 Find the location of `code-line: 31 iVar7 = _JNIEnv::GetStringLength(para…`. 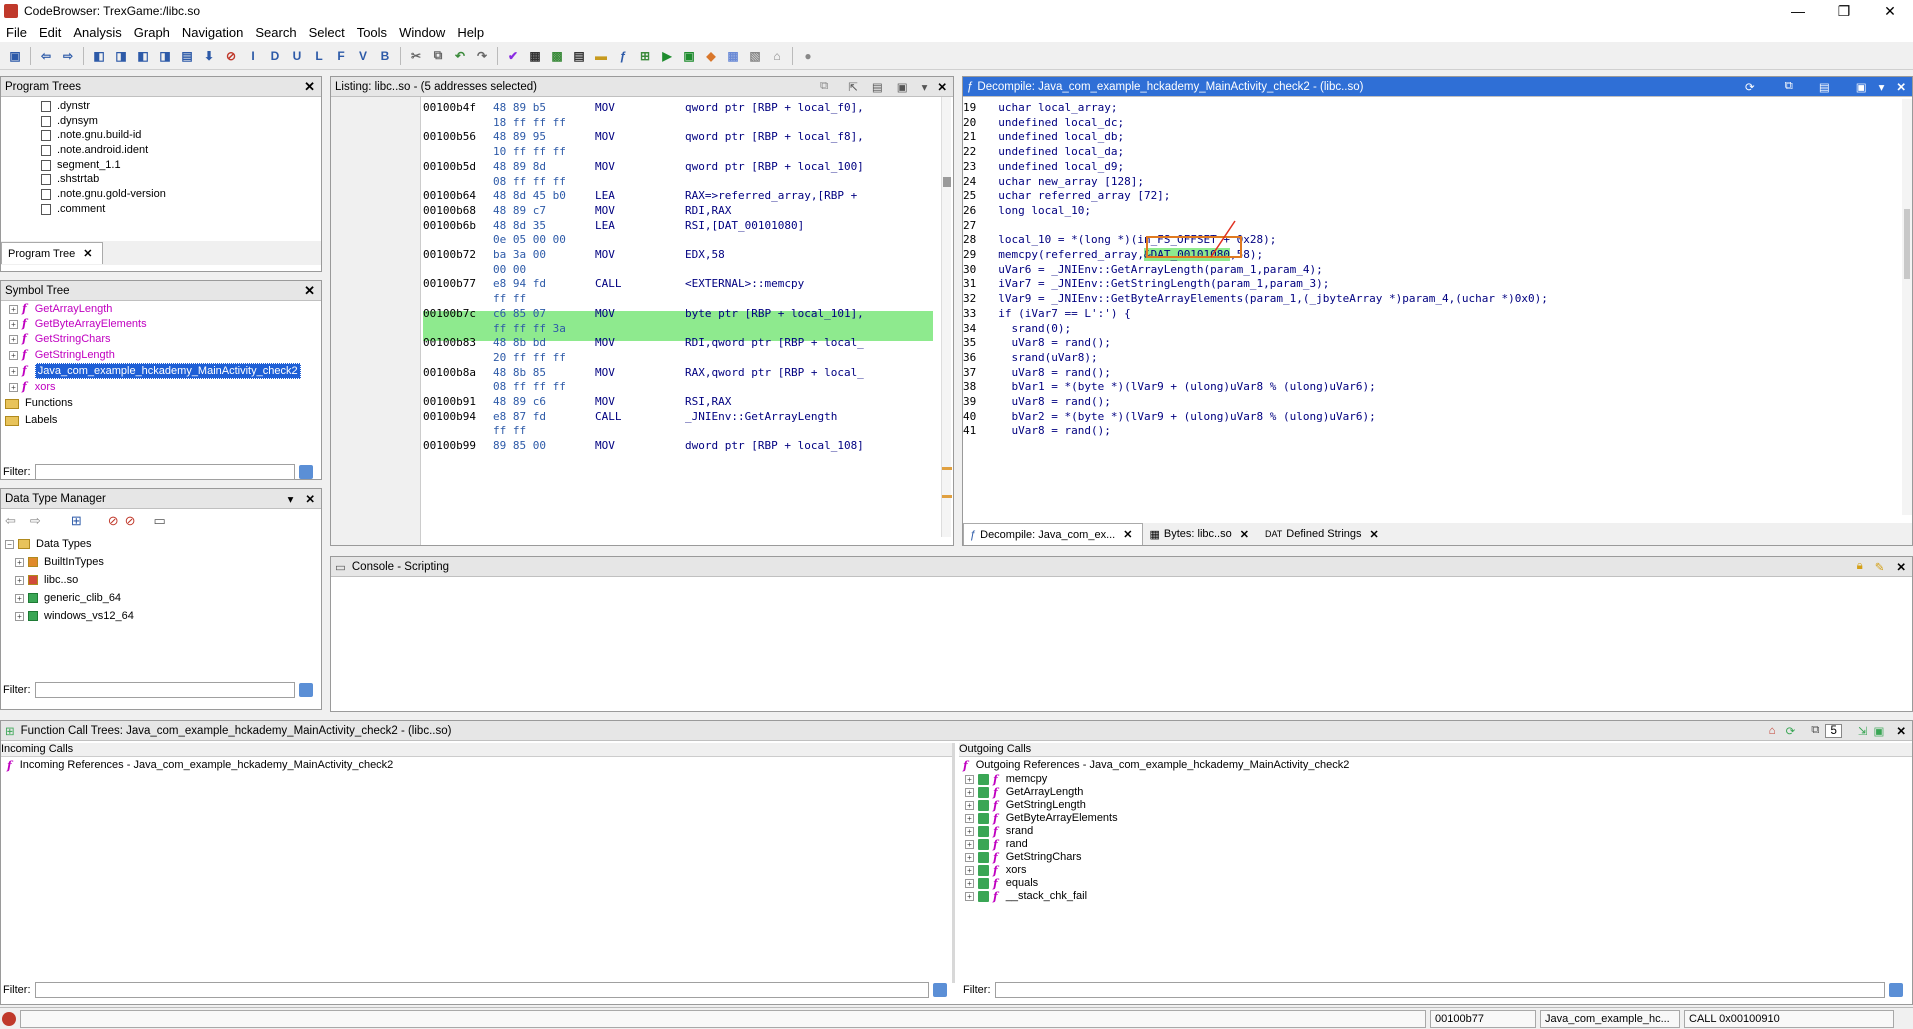

code-line: 31 iVar7 = _JNIEnv::GetStringLength(para… is located at coordinates (1428, 284).